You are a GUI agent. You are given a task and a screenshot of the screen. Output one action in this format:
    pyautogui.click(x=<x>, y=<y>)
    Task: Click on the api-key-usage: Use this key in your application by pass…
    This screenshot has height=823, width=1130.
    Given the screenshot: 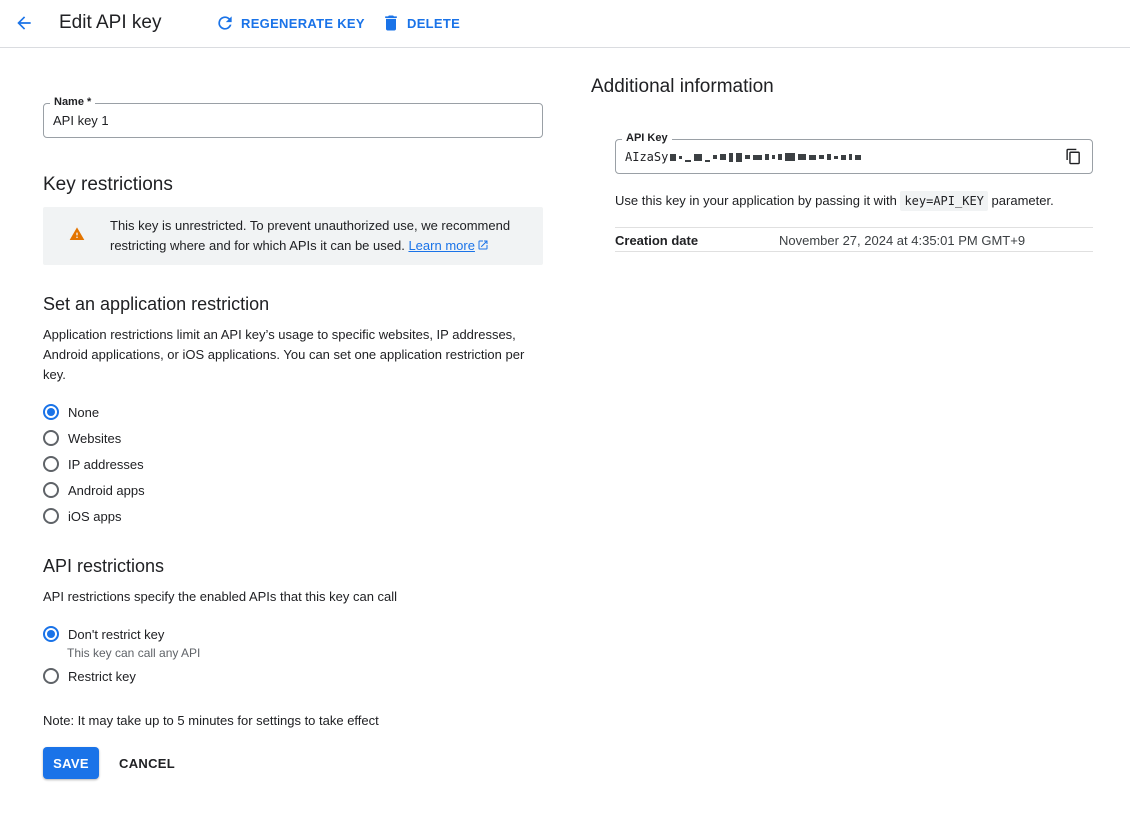 What is the action you would take?
    pyautogui.click(x=855, y=201)
    